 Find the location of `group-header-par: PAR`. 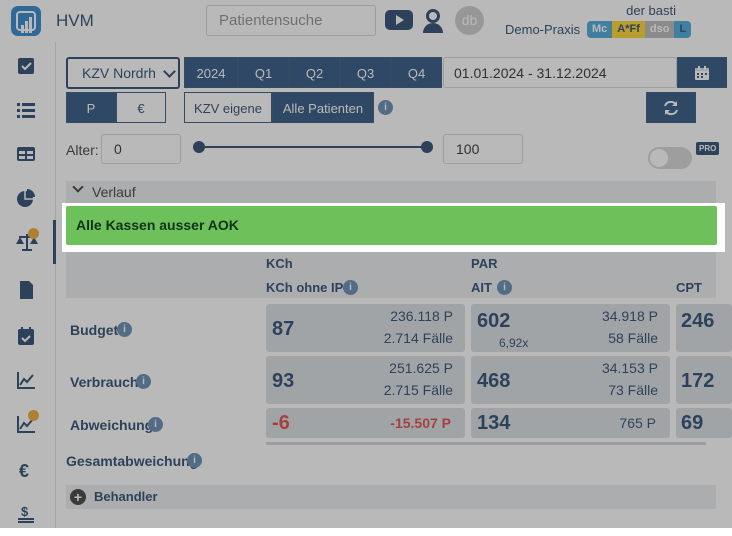

group-header-par: PAR is located at coordinates (484, 263).